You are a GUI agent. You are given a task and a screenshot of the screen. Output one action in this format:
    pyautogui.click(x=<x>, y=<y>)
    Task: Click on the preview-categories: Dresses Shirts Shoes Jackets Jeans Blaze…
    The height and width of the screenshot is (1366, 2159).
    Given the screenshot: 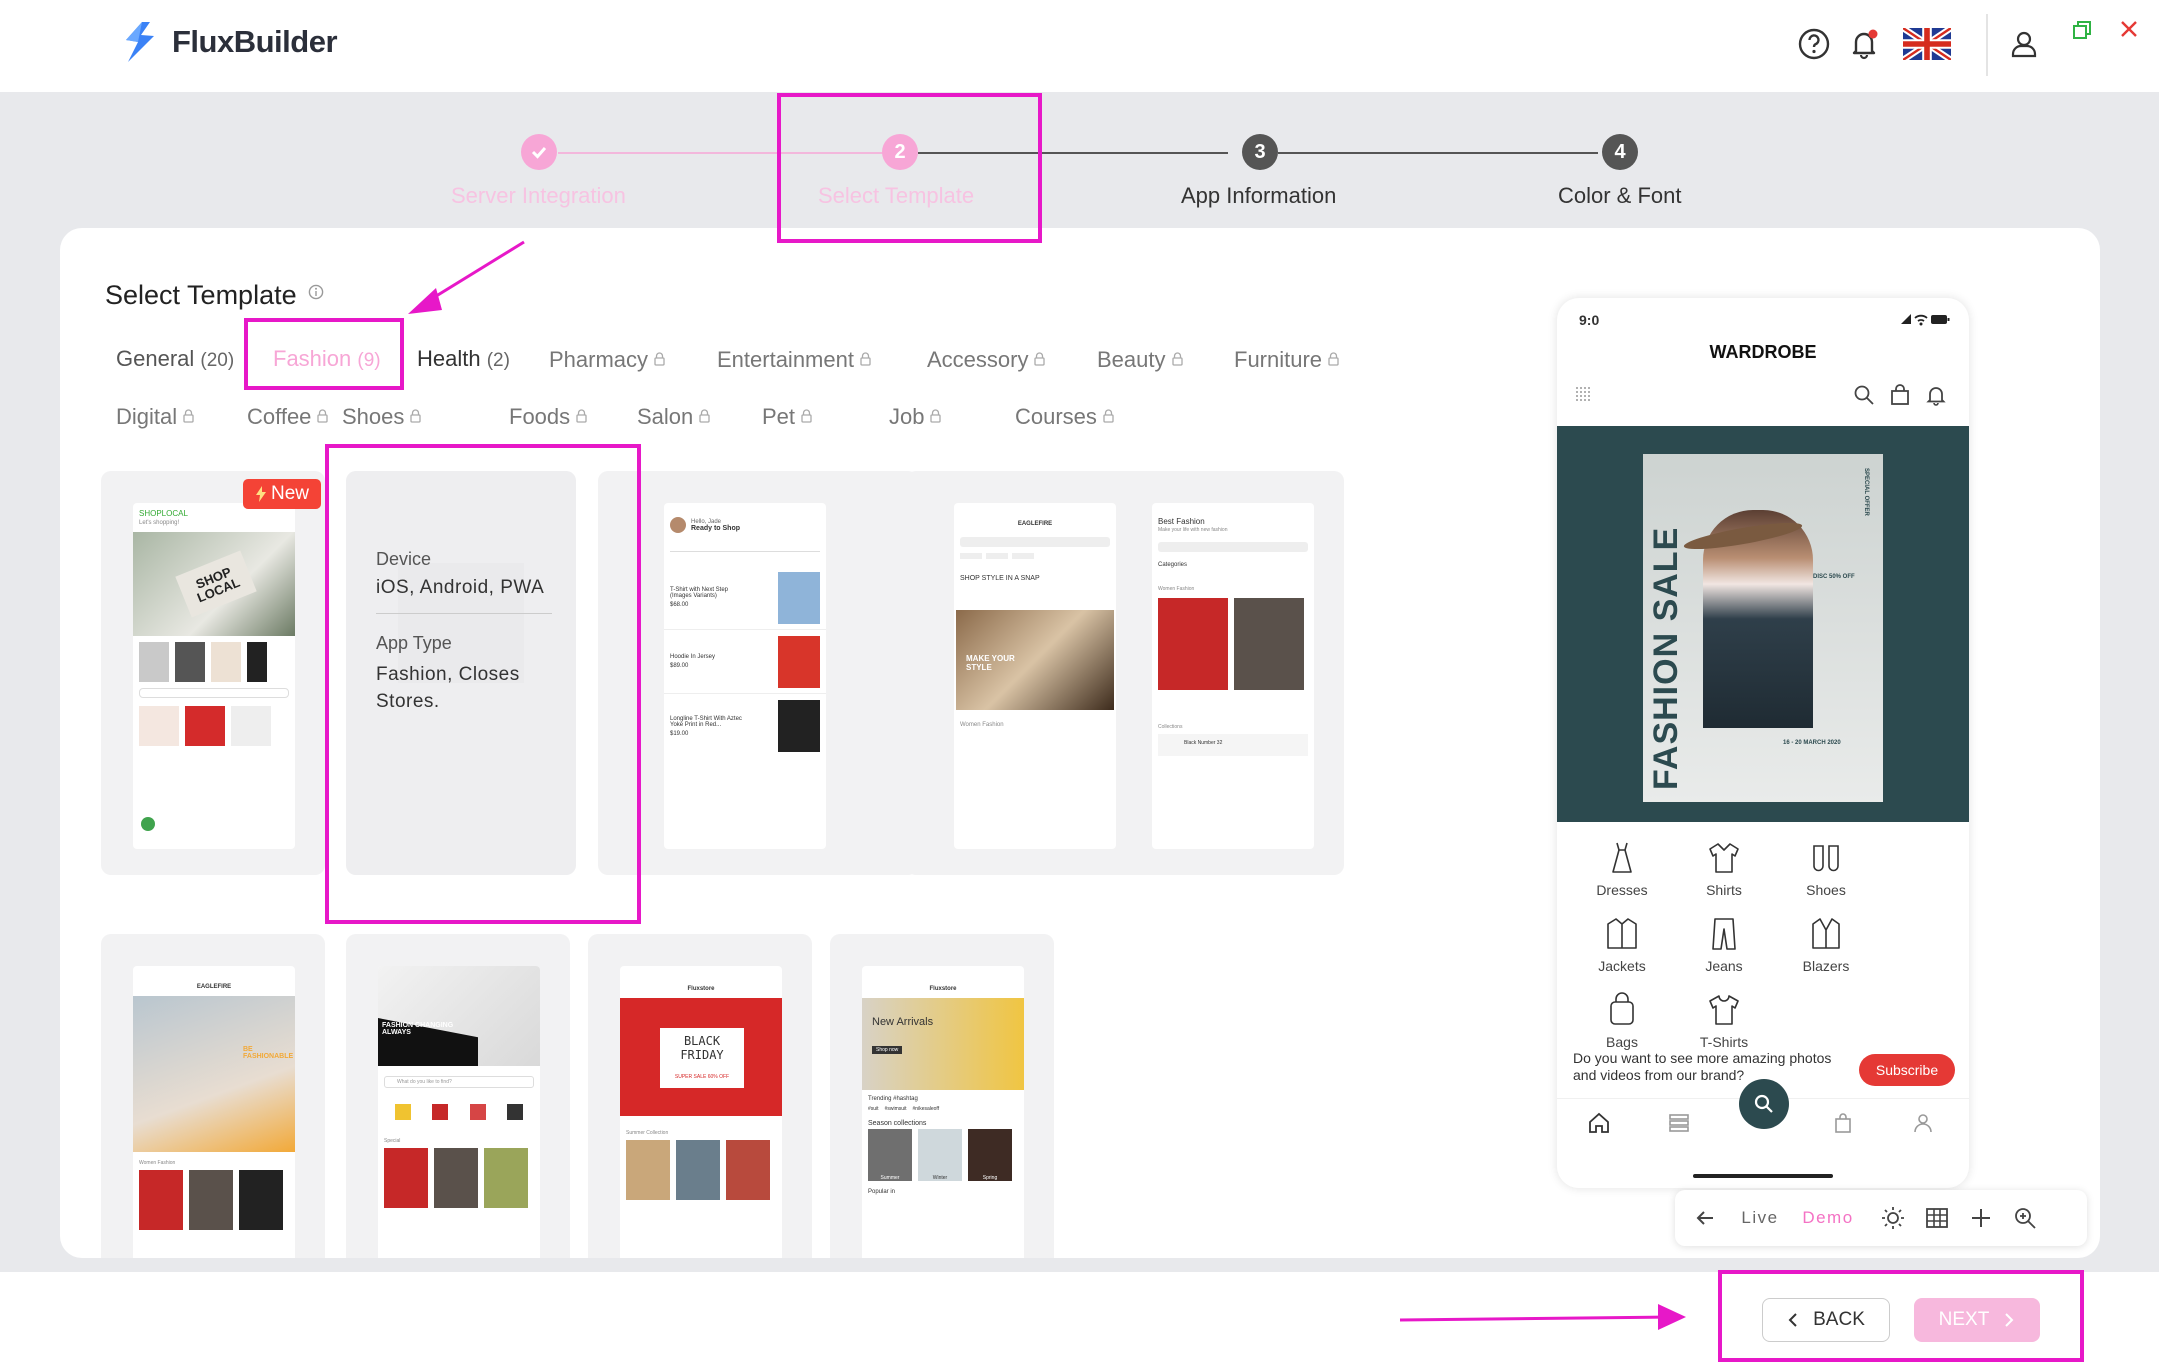 What is the action you would take?
    pyautogui.click(x=1763, y=945)
    